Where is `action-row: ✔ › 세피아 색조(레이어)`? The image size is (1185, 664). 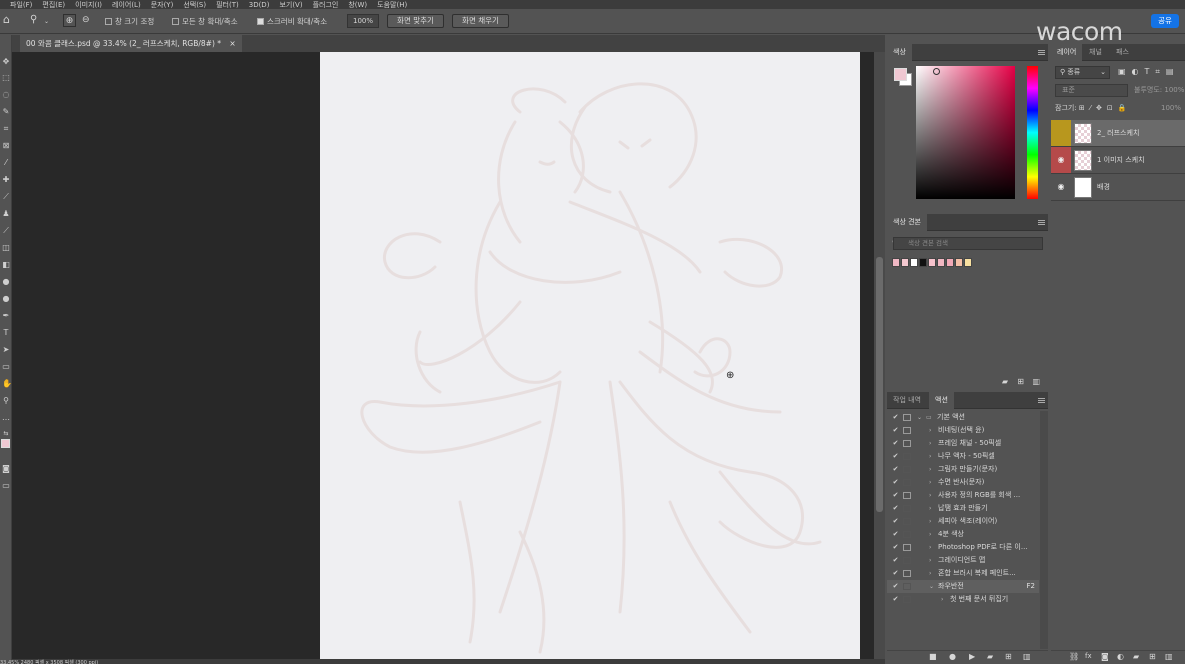 action-row: ✔ › 세피아 색조(레이어) is located at coordinates (963, 521).